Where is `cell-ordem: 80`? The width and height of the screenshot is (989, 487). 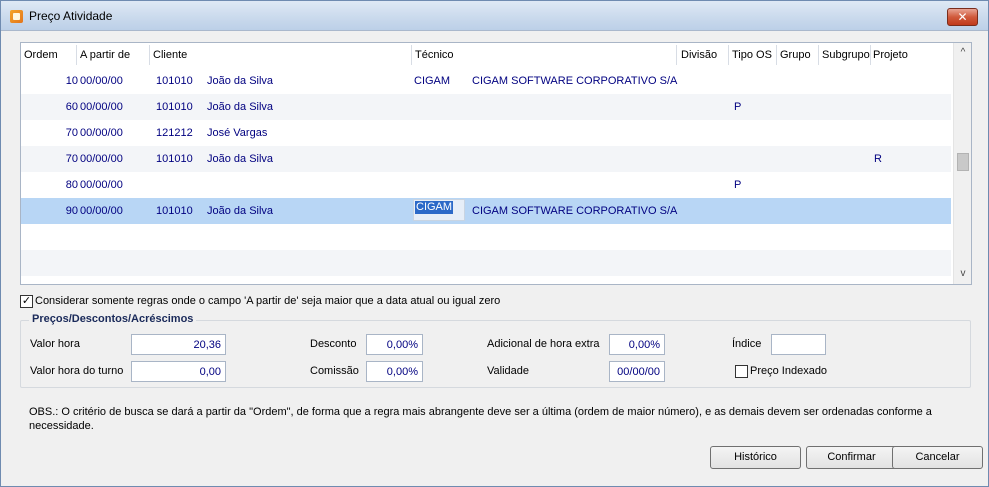
cell-ordem: 80 is located at coordinates (71, 185).